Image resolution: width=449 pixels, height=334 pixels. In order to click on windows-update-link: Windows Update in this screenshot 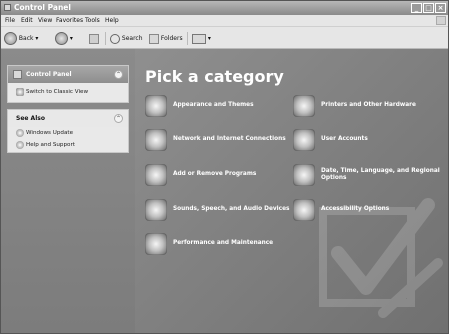, I will do `click(68, 133)`.